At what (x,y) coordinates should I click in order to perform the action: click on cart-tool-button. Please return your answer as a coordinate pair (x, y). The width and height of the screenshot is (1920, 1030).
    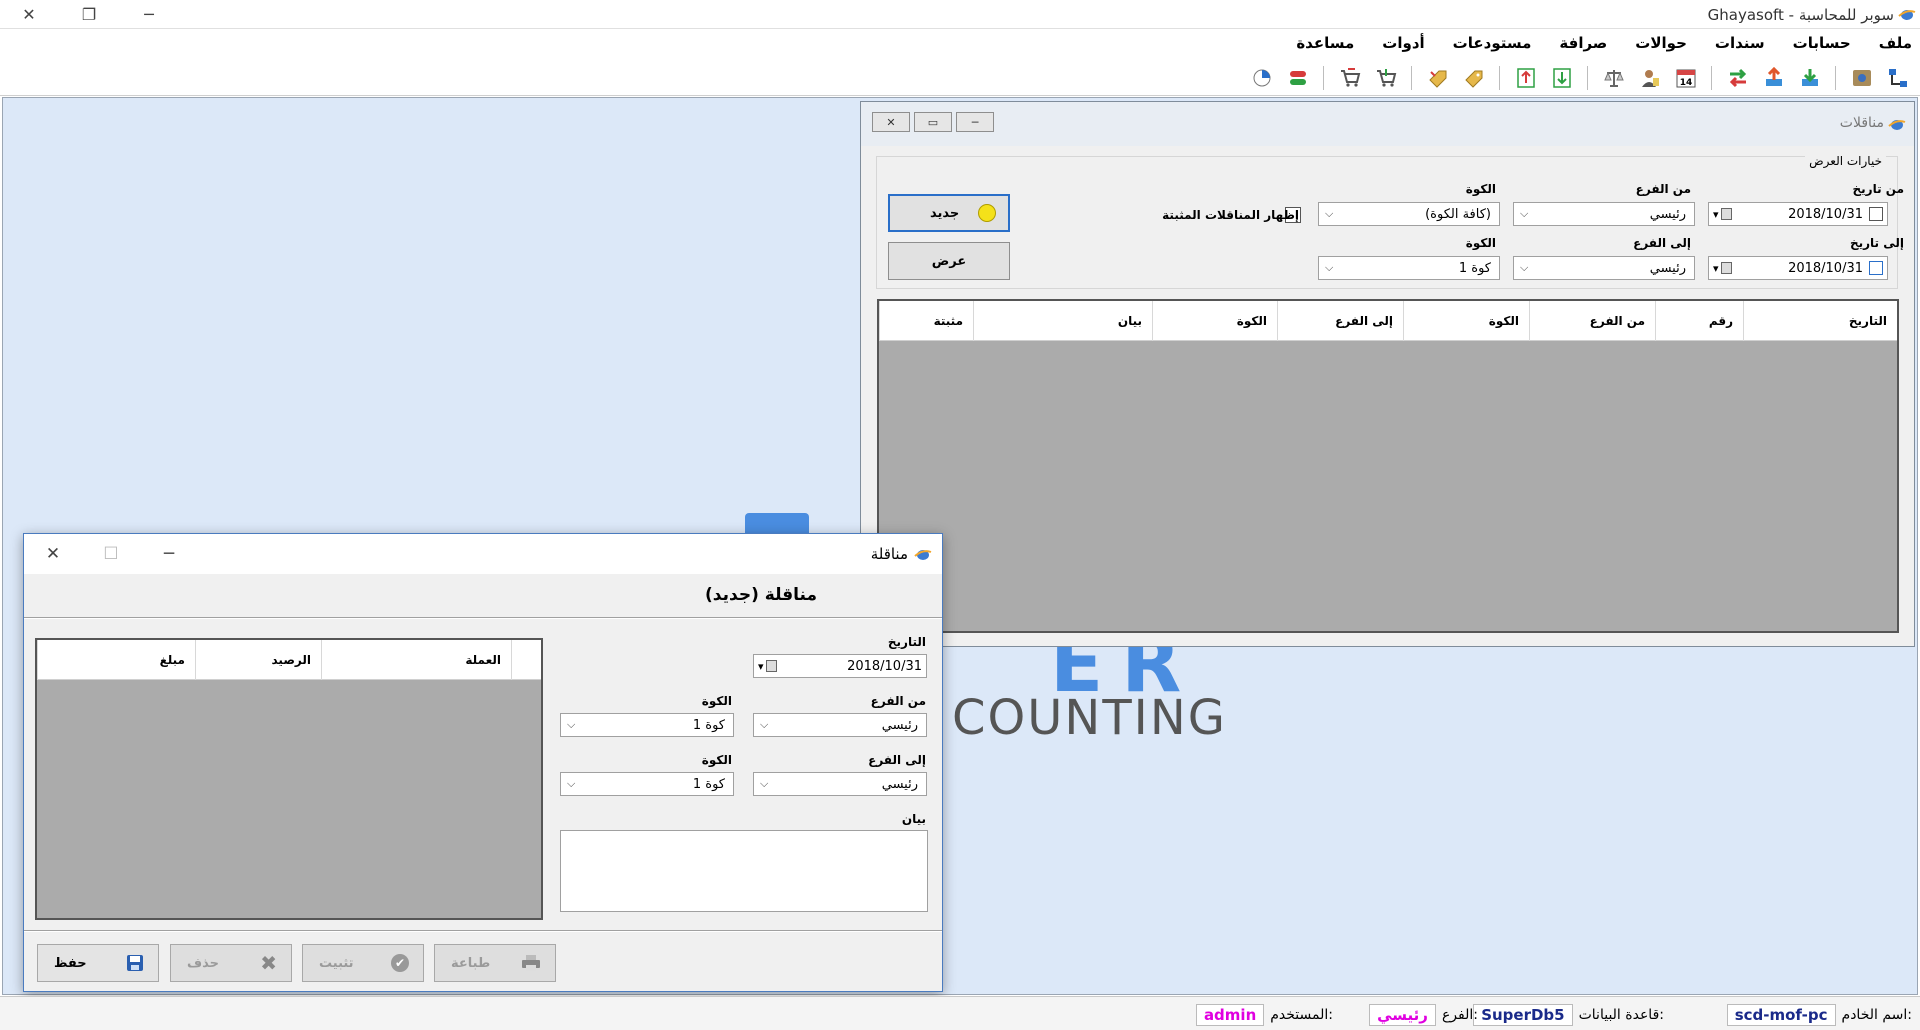
    Looking at the image, I should click on (1385, 77).